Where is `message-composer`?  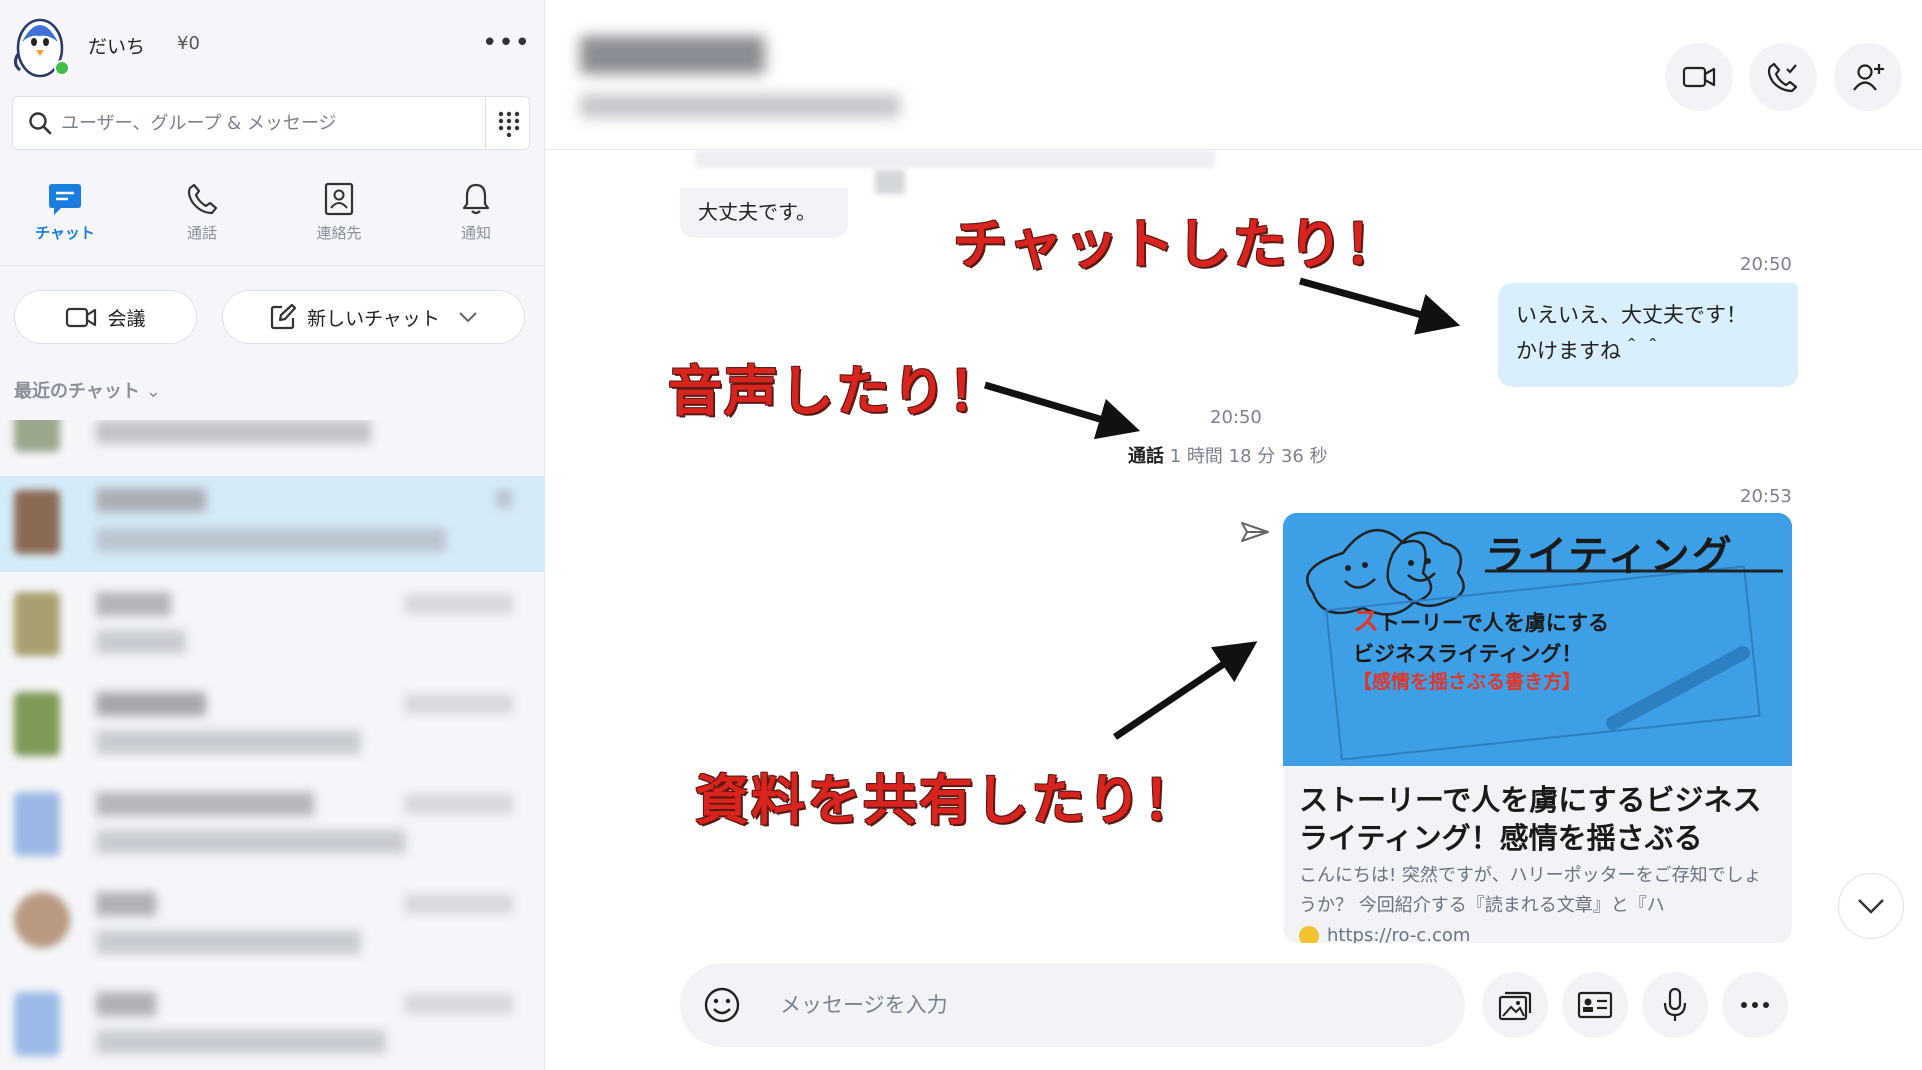
message-composer is located at coordinates (1072, 1005).